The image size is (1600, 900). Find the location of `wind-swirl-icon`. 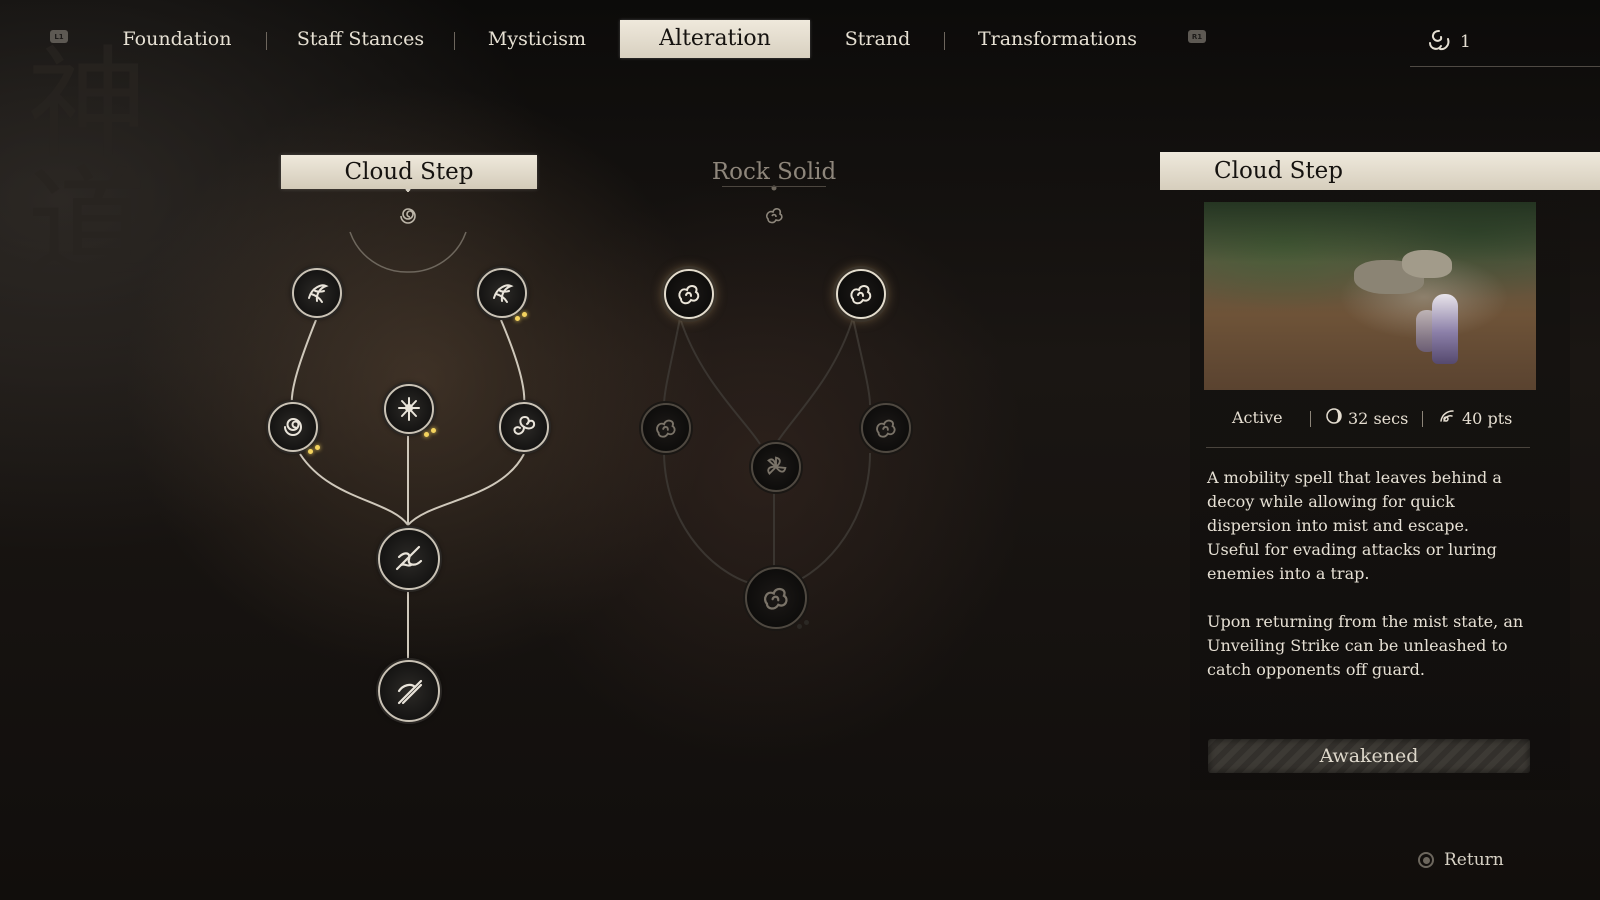

wind-swirl-icon is located at coordinates (293, 427).